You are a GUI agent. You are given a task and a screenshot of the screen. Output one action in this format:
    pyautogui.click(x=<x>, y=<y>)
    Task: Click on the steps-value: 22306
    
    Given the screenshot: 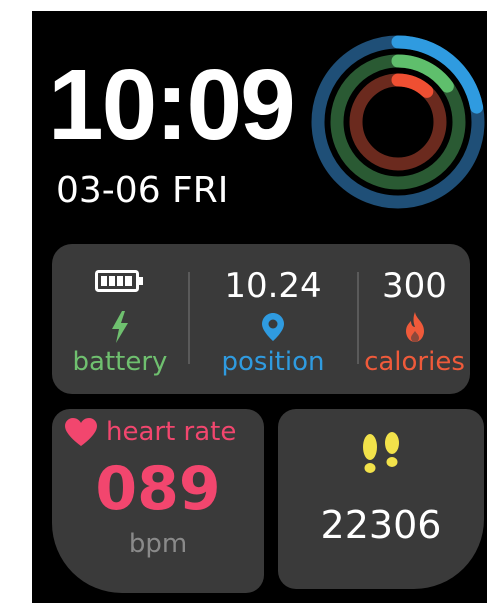 What is the action you would take?
    pyautogui.click(x=381, y=525)
    